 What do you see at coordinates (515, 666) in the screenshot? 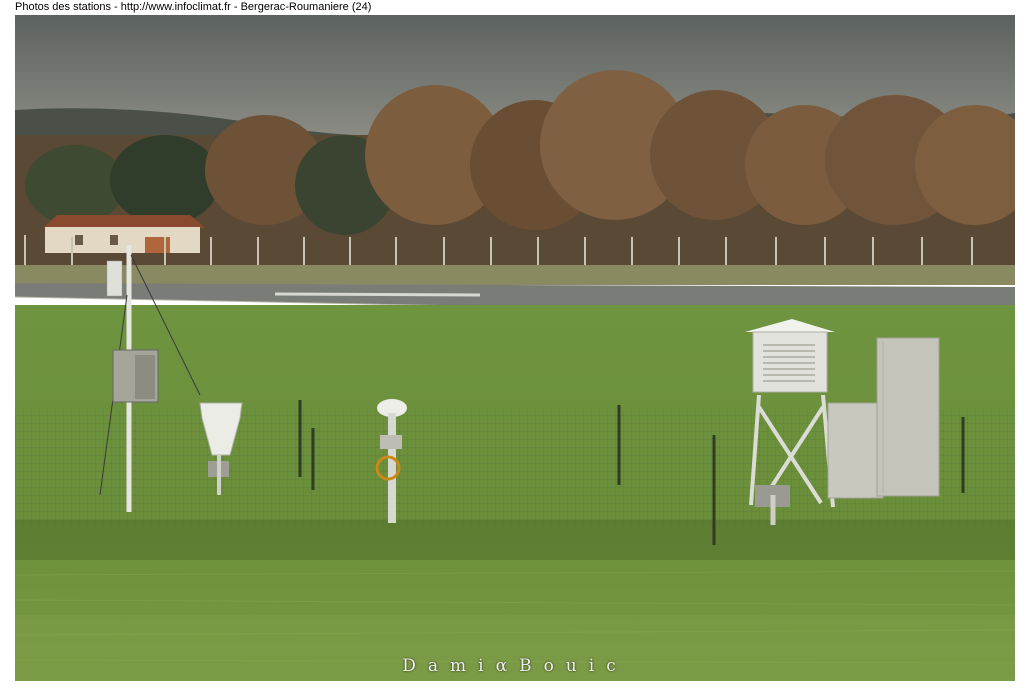
I see `photographer-watermark: DamiαBouic` at bounding box center [515, 666].